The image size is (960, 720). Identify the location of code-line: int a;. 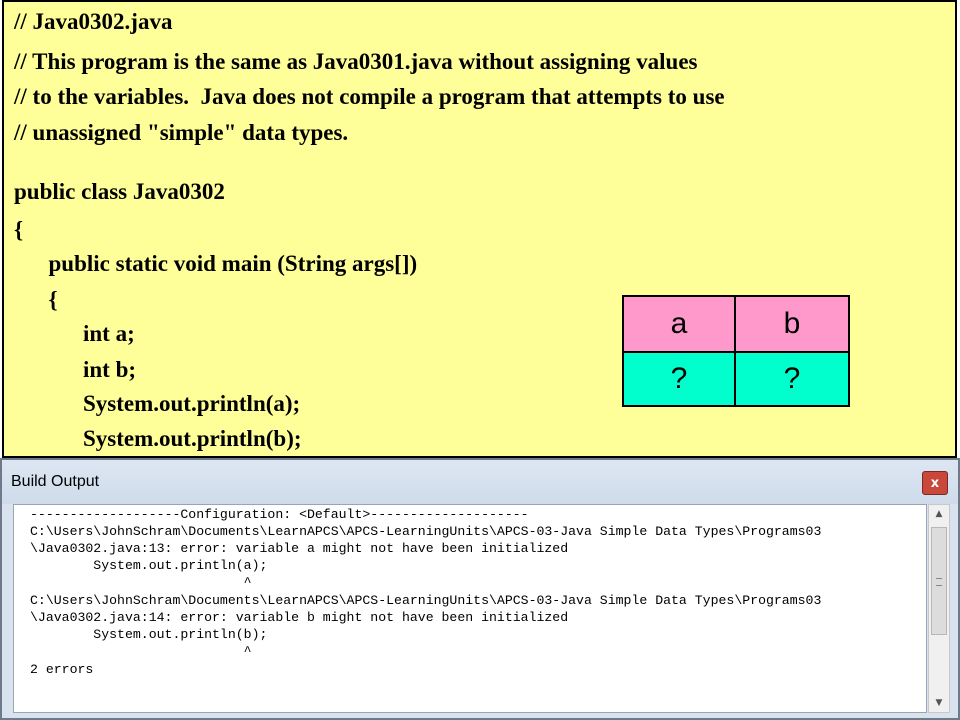
(74, 333).